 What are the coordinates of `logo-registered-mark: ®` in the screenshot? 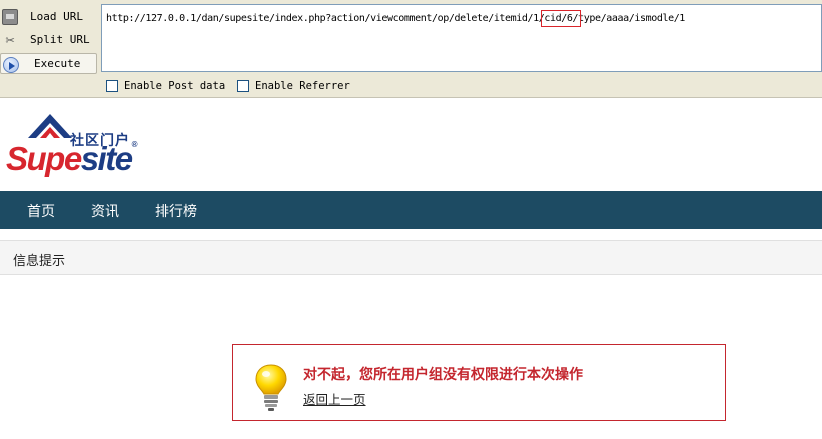 It's located at (134, 144).